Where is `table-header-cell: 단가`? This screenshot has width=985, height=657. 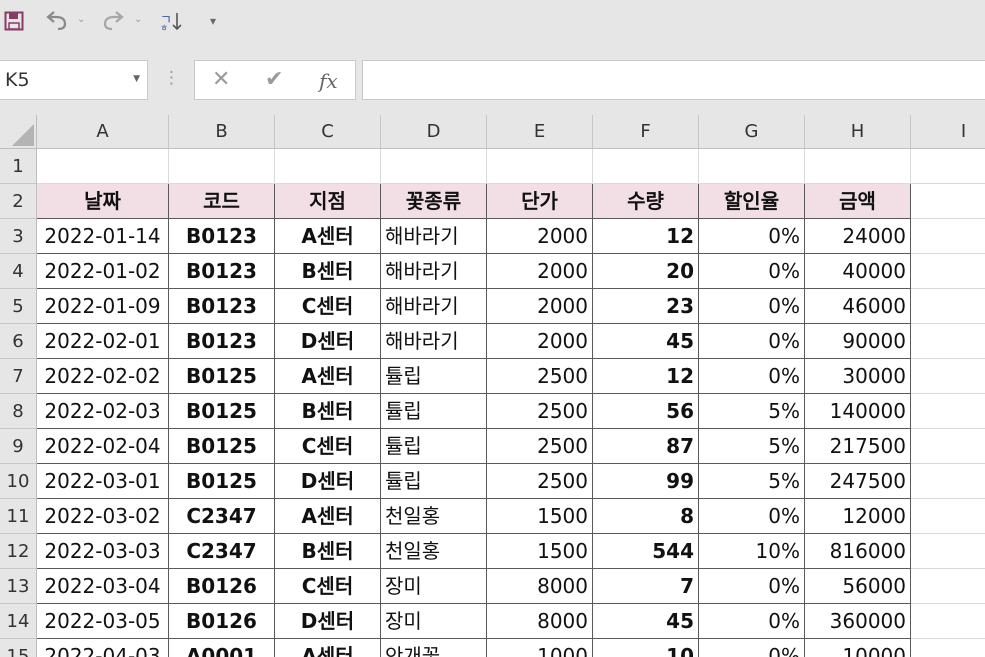 table-header-cell: 단가 is located at coordinates (540, 201).